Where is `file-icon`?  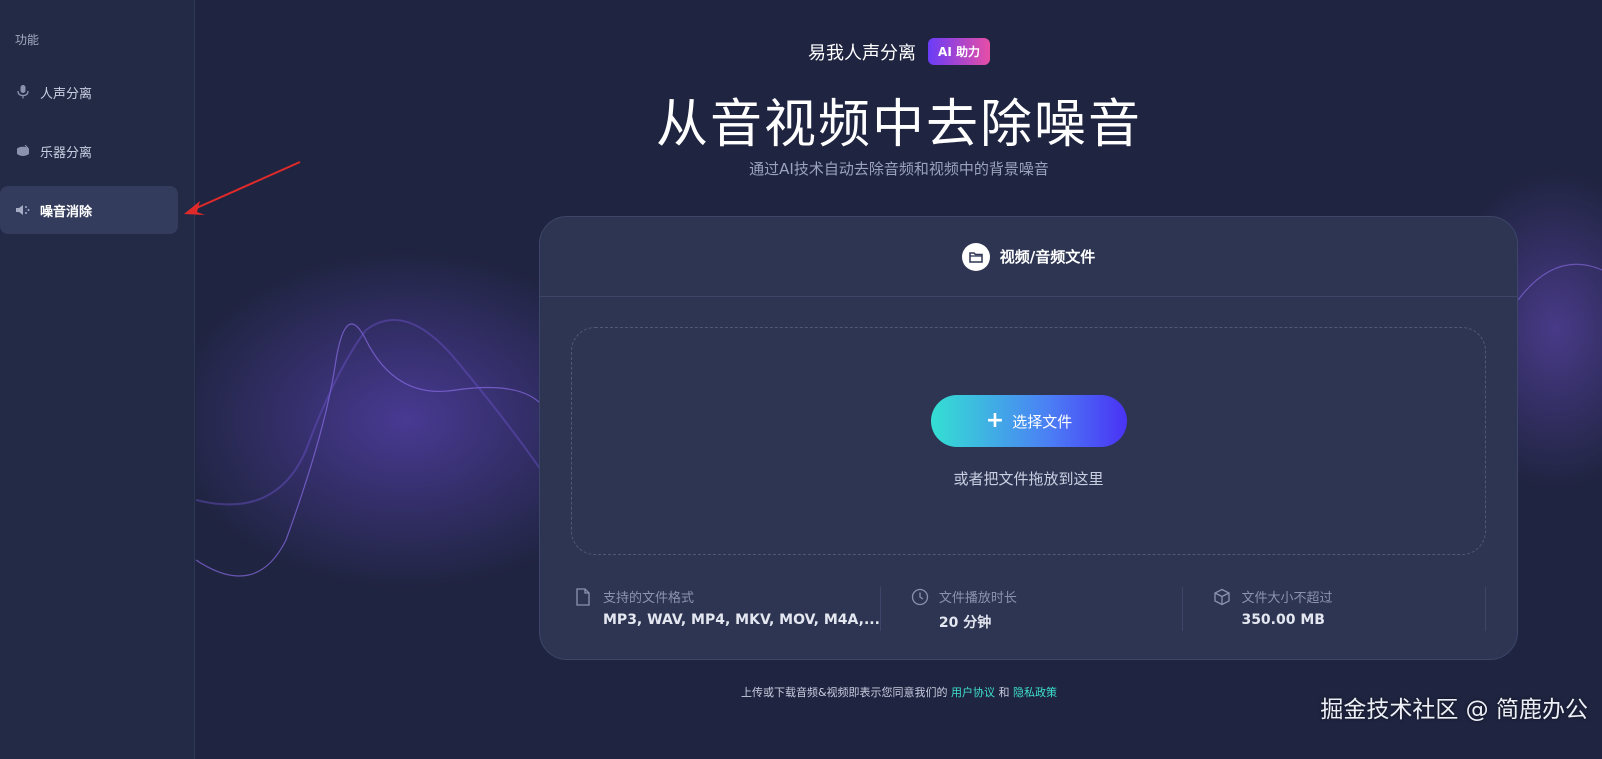
file-icon is located at coordinates (584, 597).